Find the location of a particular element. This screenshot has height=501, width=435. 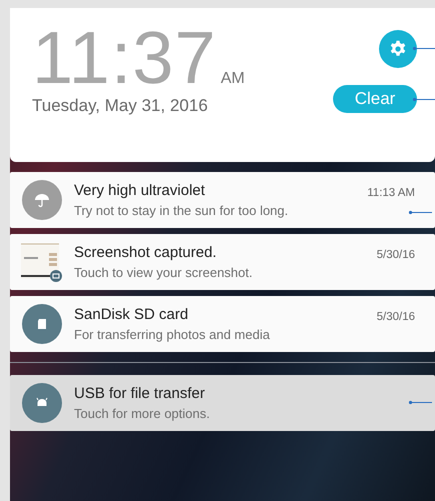

settings-button is located at coordinates (398, 49).